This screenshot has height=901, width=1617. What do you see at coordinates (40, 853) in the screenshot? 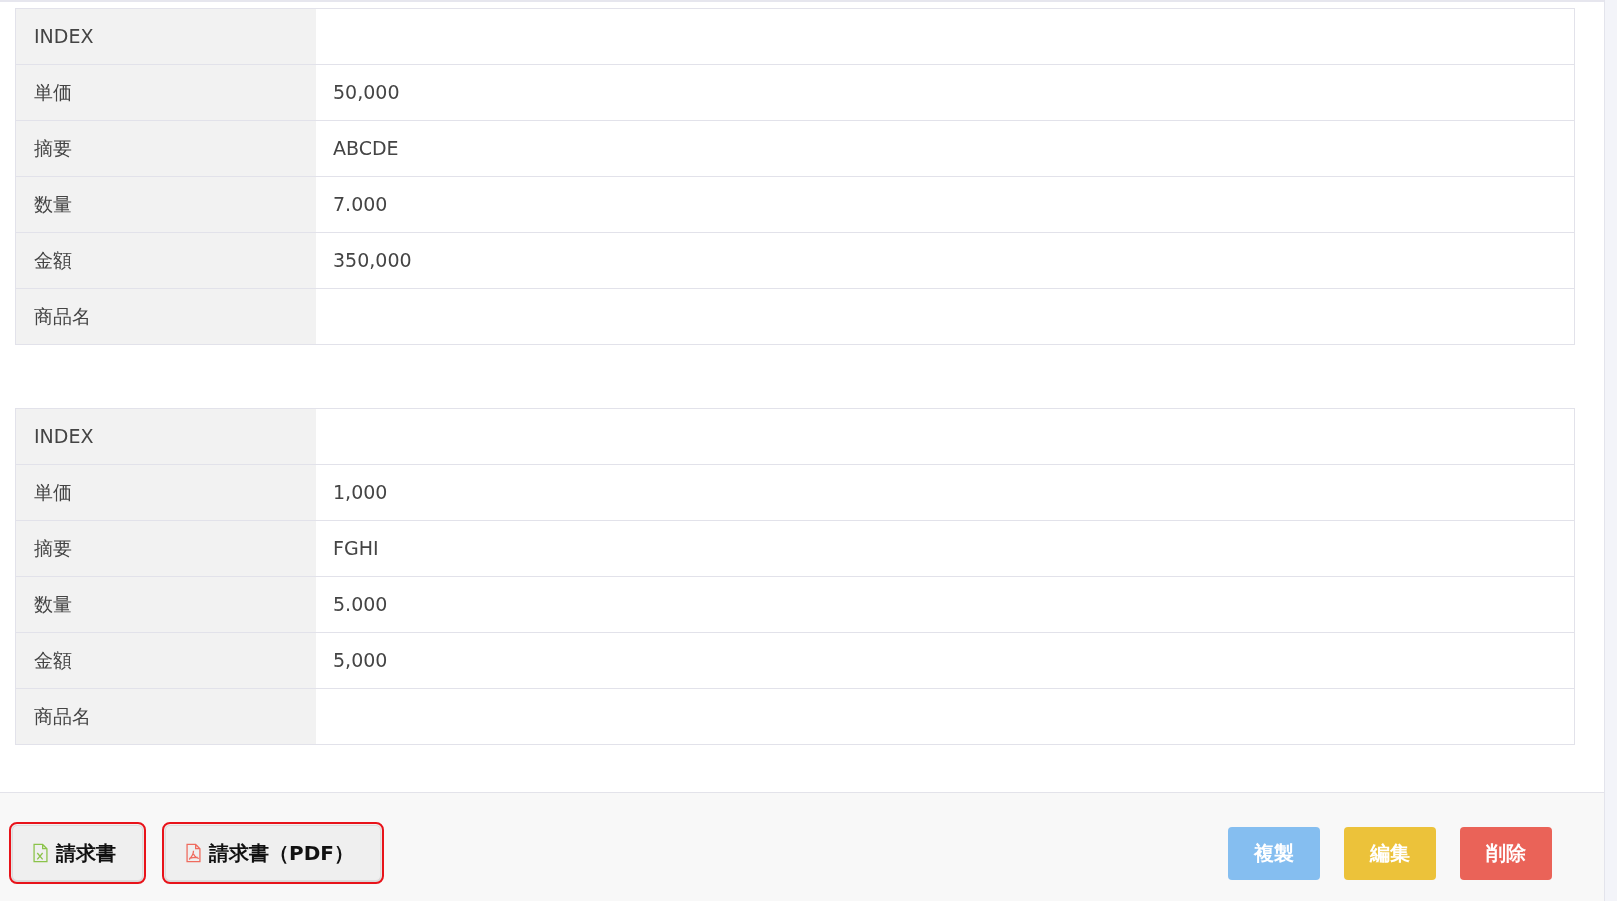
I see `spreadsheet-file-icon` at bounding box center [40, 853].